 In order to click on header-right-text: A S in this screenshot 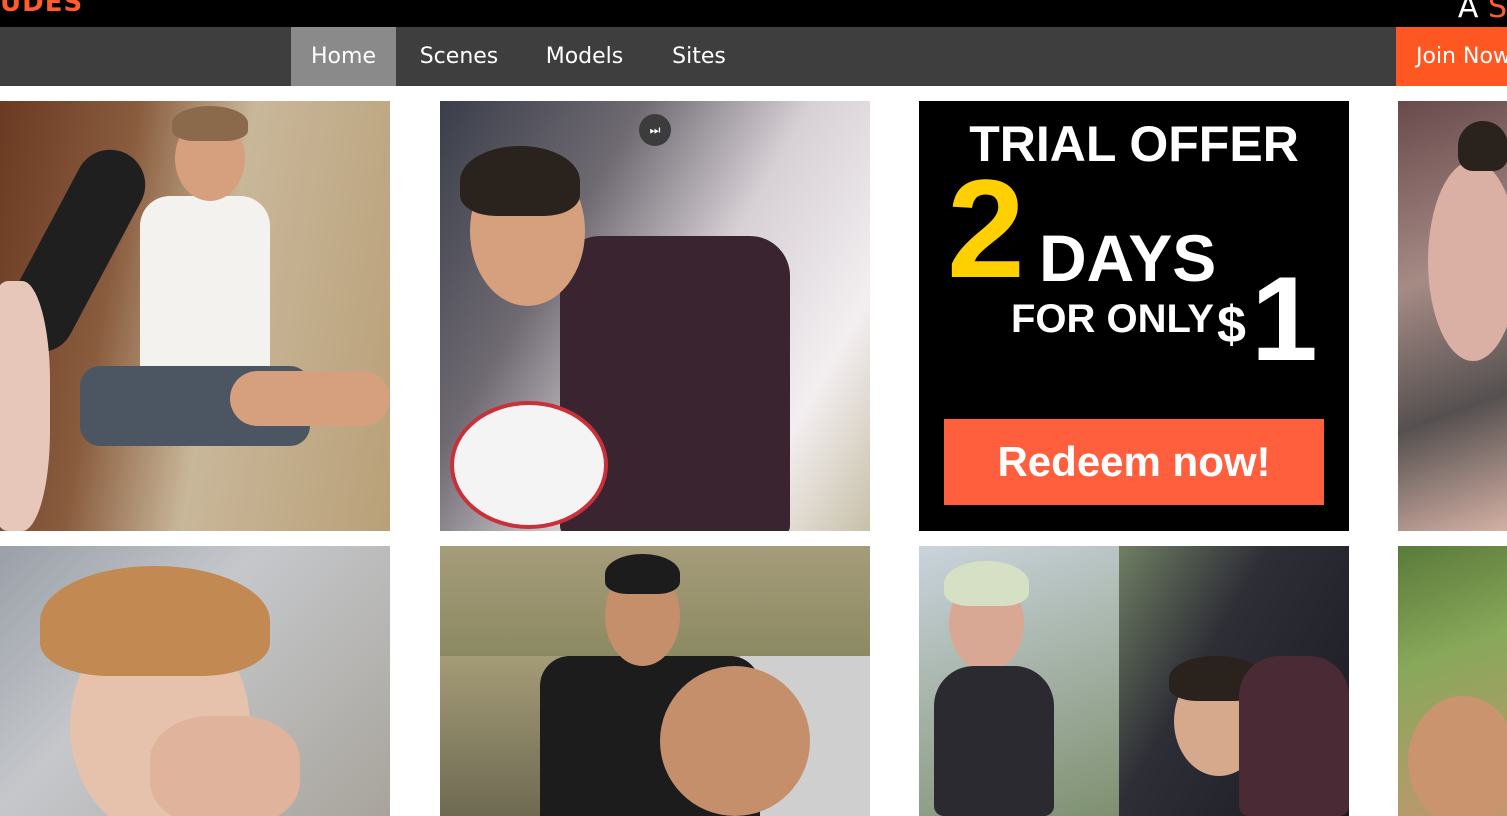, I will do `click(1482, 12)`.